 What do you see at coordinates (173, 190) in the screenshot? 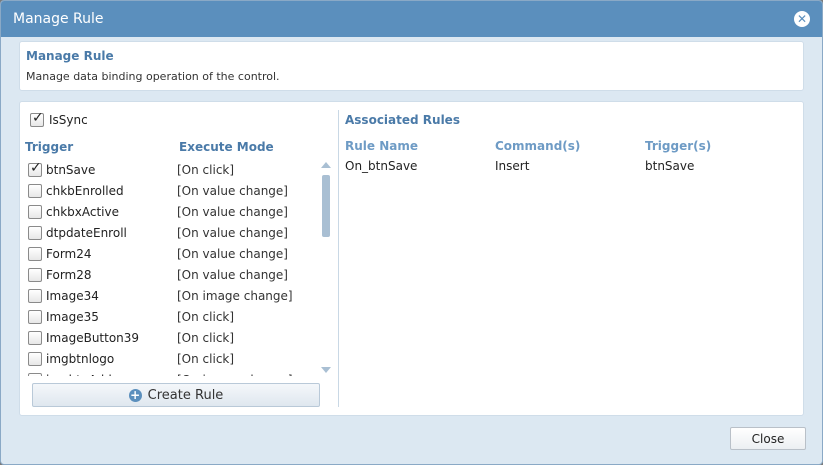
I see `trigger-row: chkbEnrolled [On value change]` at bounding box center [173, 190].